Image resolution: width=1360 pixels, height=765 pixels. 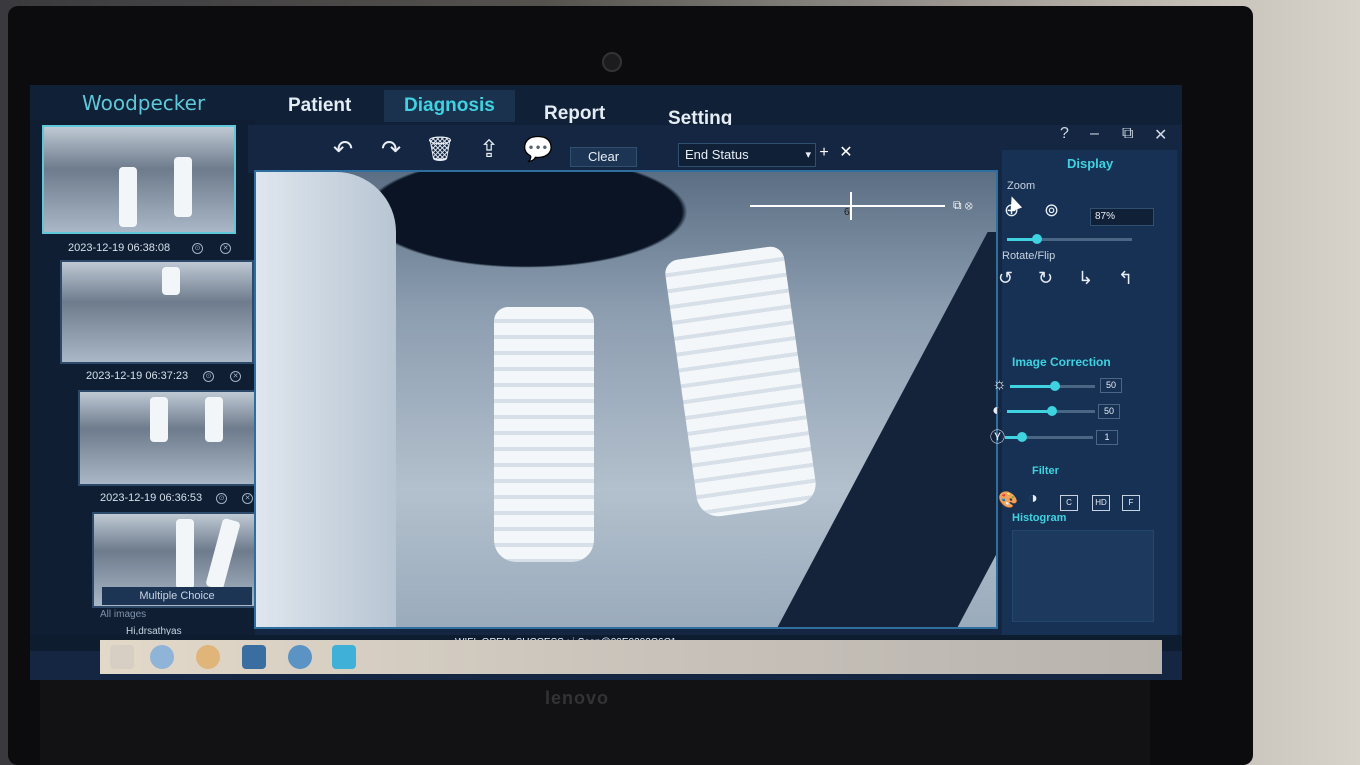 I want to click on webcam, so click(x=612, y=62).